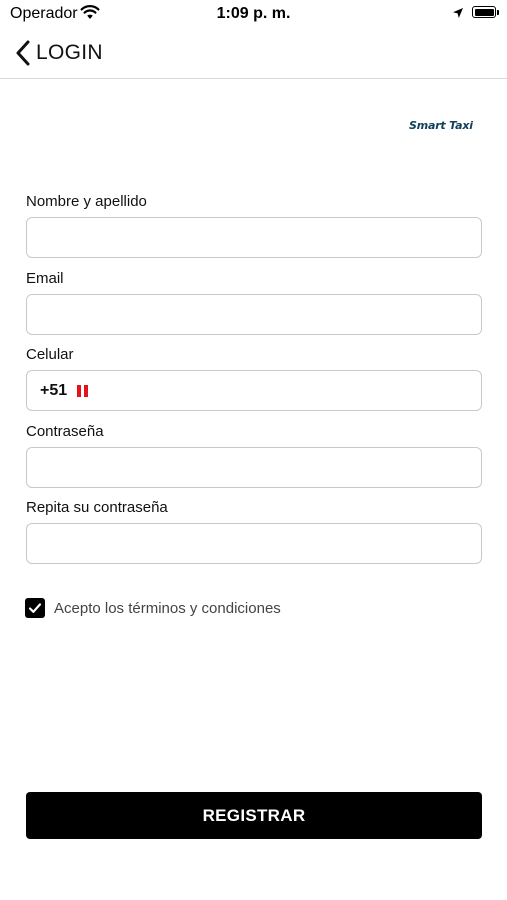 The image size is (507, 900). Describe the element at coordinates (485, 12) in the screenshot. I see `battery-icon` at that location.